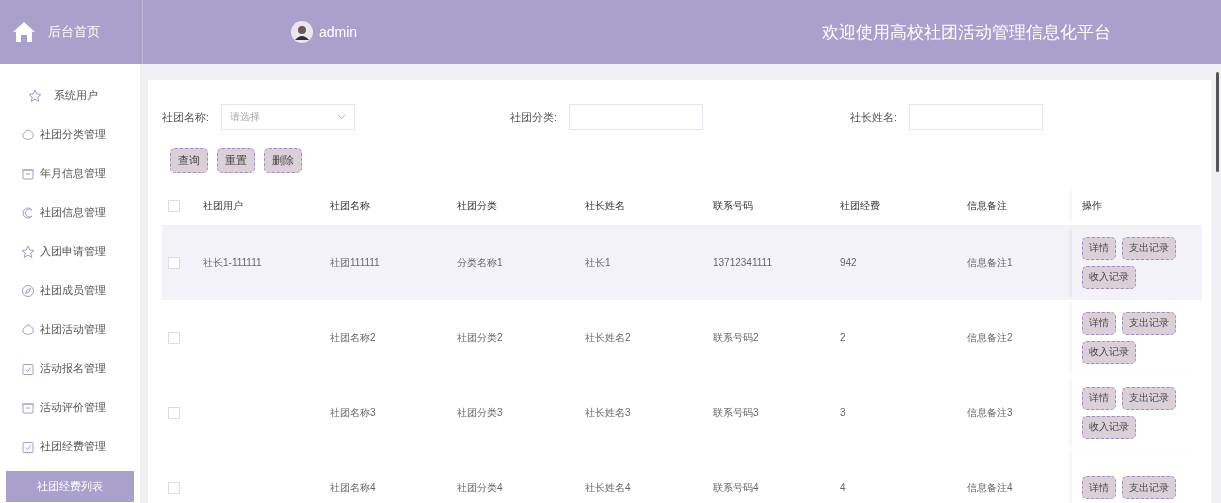 The width and height of the screenshot is (1221, 503). Describe the element at coordinates (28, 290) in the screenshot. I see `compass-icon` at that location.